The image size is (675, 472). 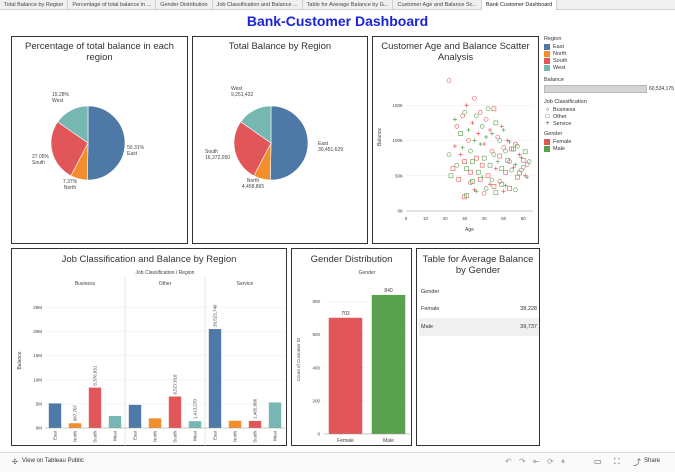 What do you see at coordinates (609, 141) in the screenshot?
I see `legend-item-female: Female` at bounding box center [609, 141].